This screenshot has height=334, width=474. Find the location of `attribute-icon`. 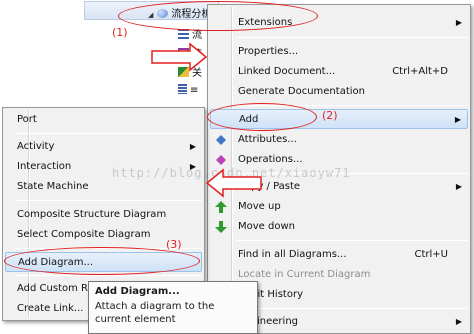

attribute-icon is located at coordinates (221, 140).